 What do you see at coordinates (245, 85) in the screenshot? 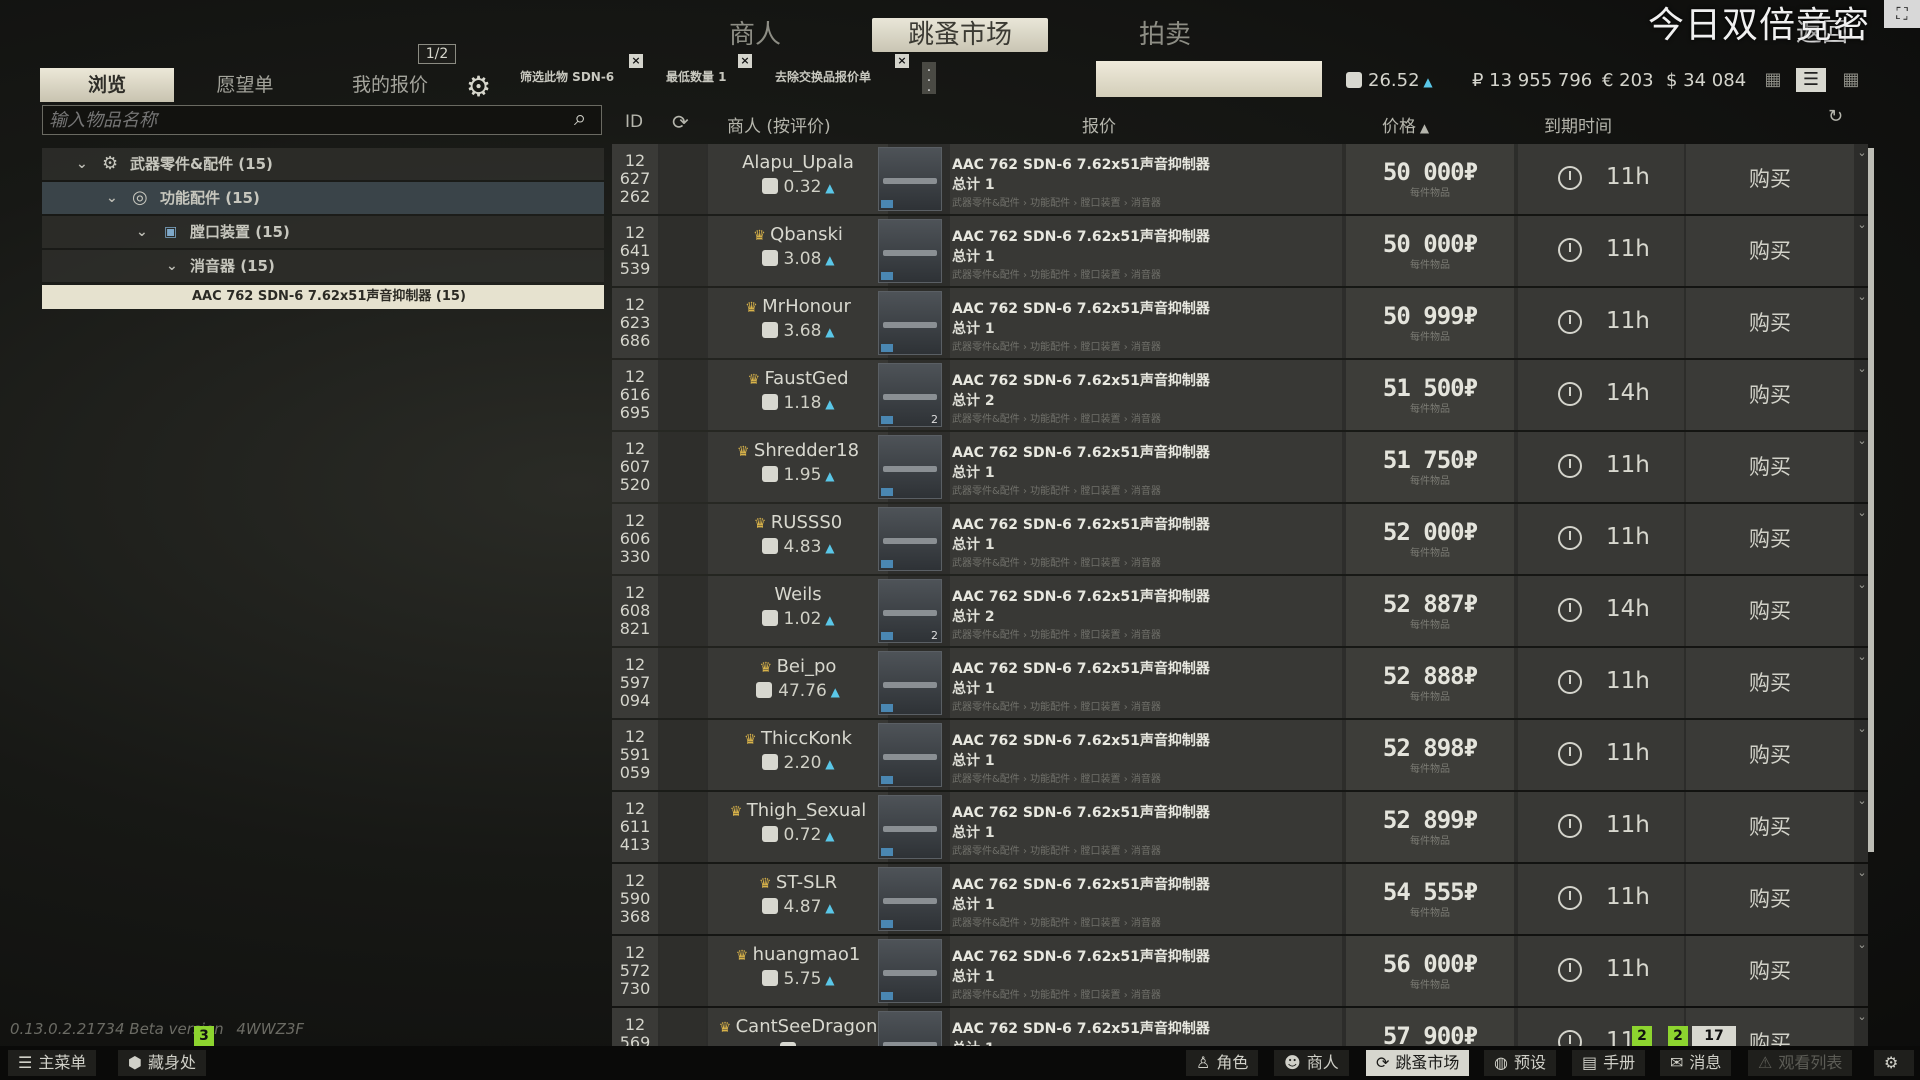
I see `tab-wishlist: 愿望单` at bounding box center [245, 85].